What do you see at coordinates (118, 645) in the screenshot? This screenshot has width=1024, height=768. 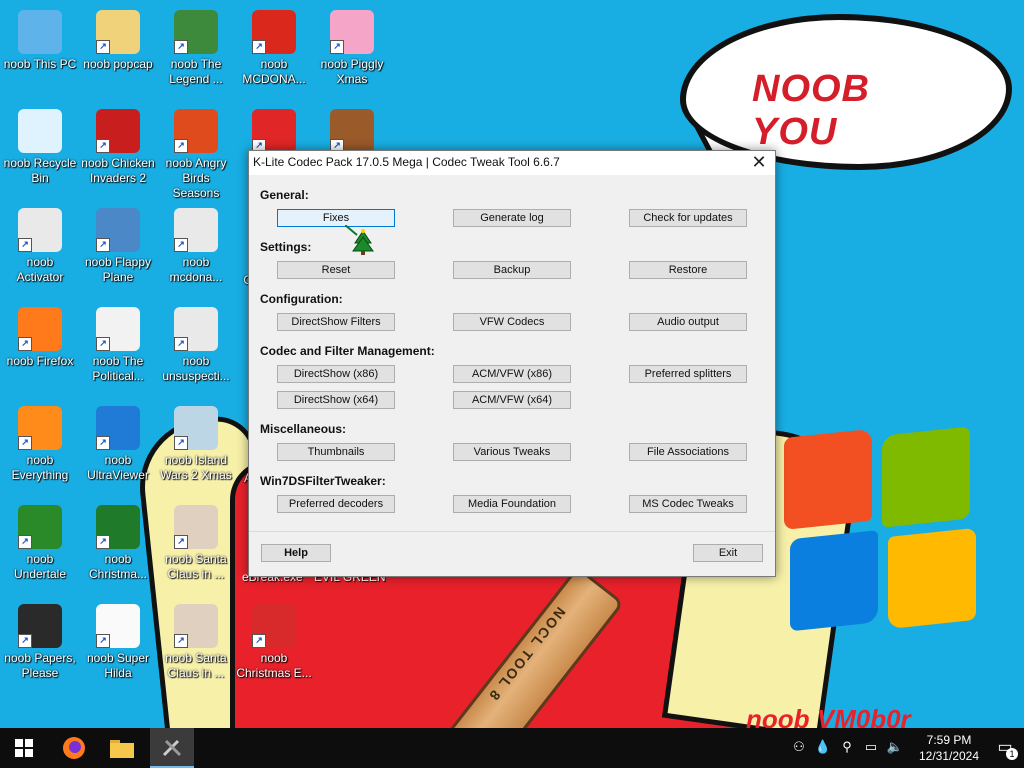 I see `desktop-icon: ↗ noob Super Hilda` at bounding box center [118, 645].